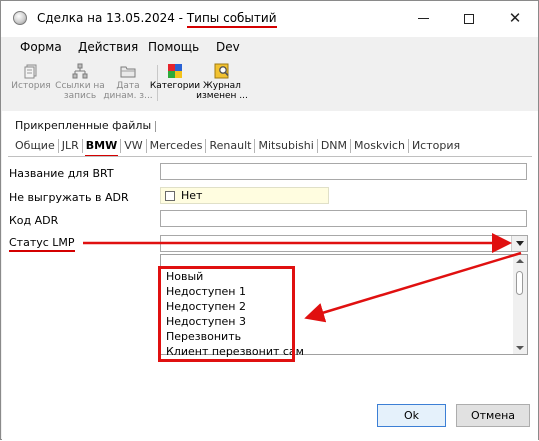 This screenshot has width=539, height=441. What do you see at coordinates (134, 146) in the screenshot?
I see `tab-vw: VW` at bounding box center [134, 146].